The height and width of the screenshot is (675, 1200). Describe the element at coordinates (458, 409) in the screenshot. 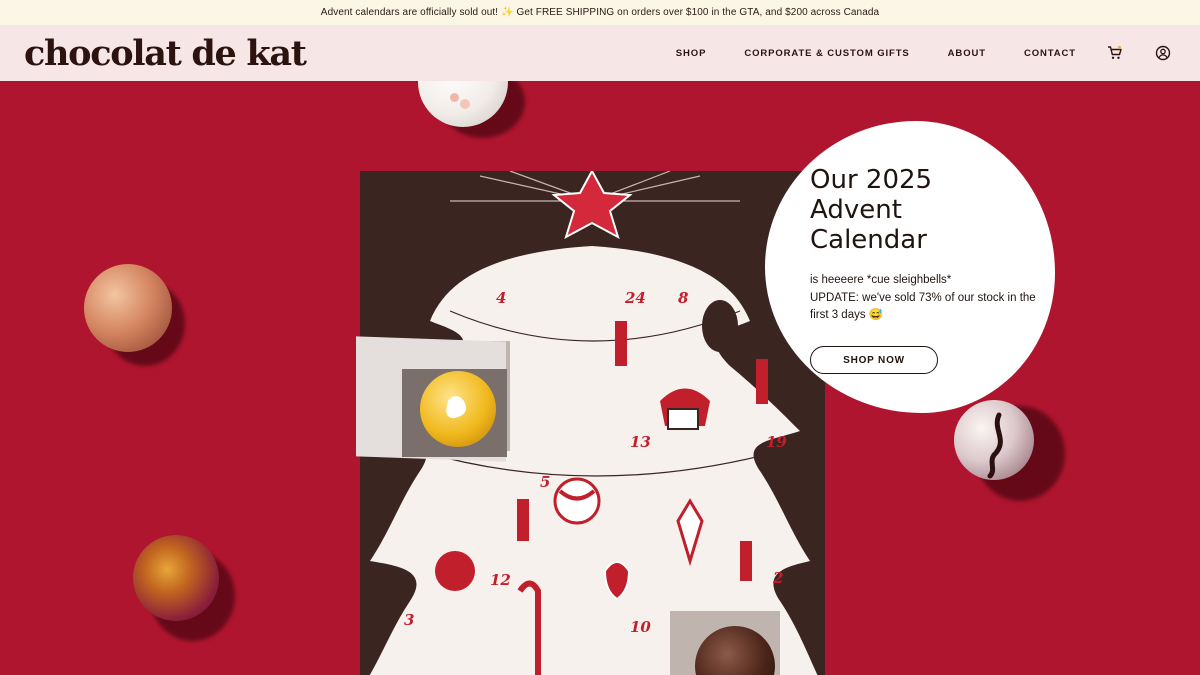

I see `yellow-truffle` at that location.